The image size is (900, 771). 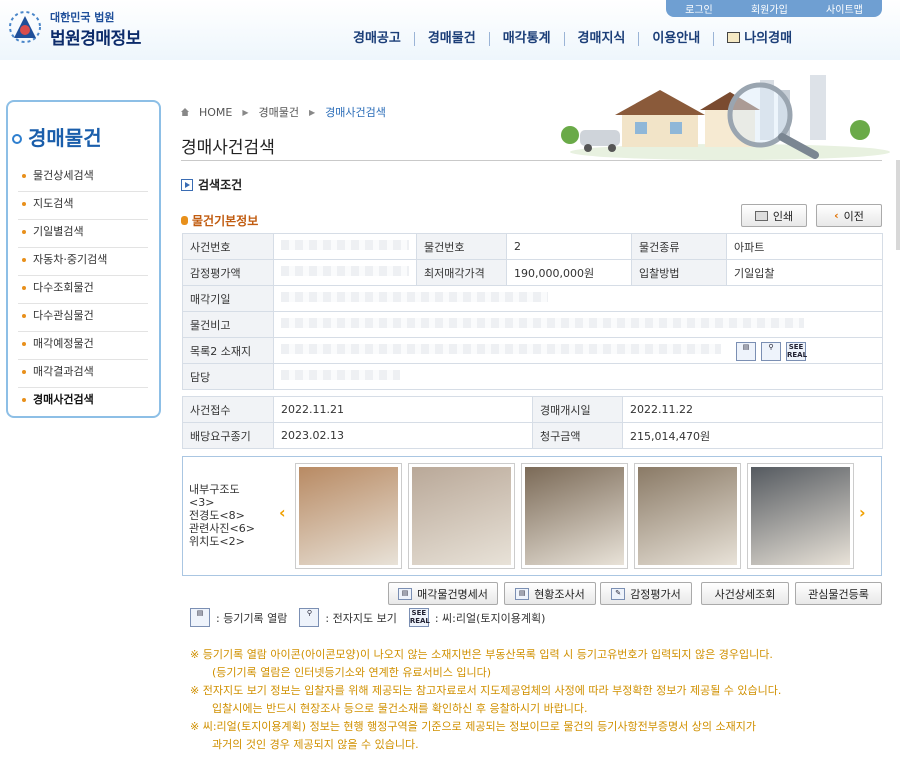 I want to click on location-value: ▤ ⚲ SEE REAL, so click(x=578, y=350).